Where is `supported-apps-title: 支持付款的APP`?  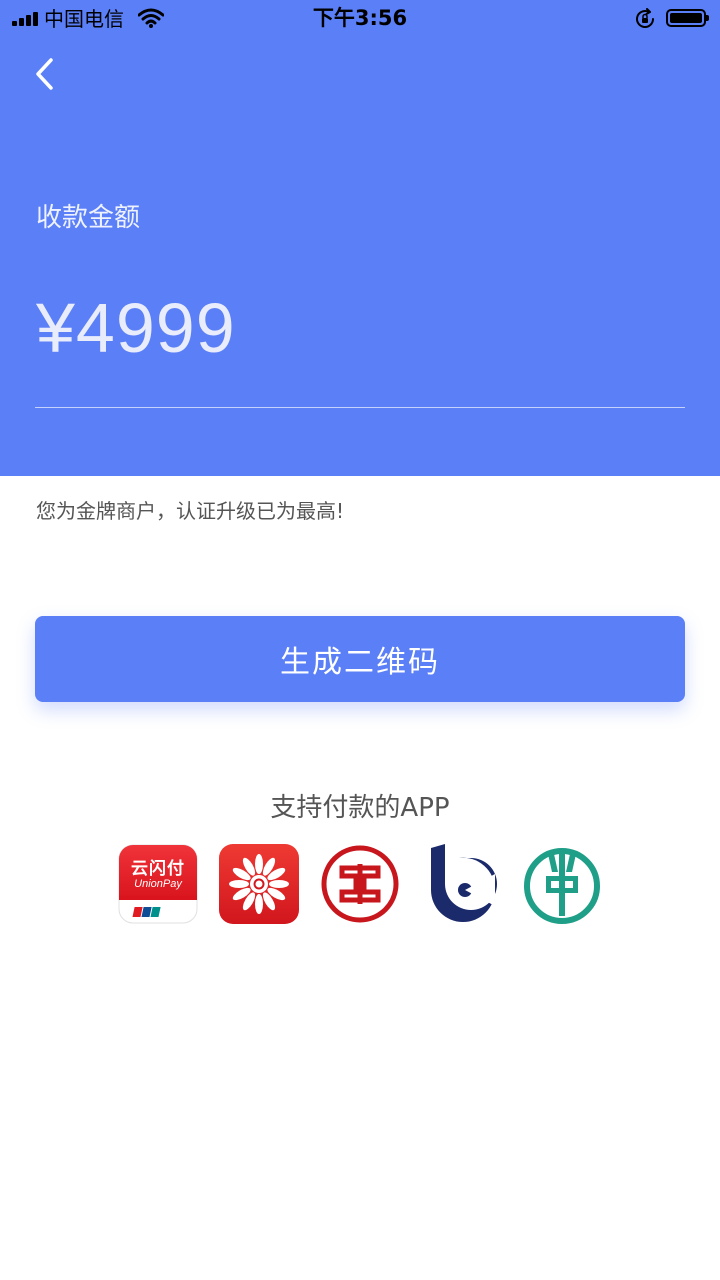
supported-apps-title: 支持付款的APP is located at coordinates (360, 808).